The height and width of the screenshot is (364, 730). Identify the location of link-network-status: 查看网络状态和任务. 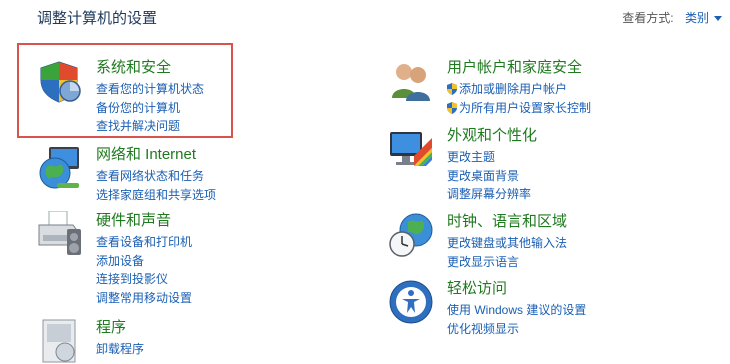
(156, 176).